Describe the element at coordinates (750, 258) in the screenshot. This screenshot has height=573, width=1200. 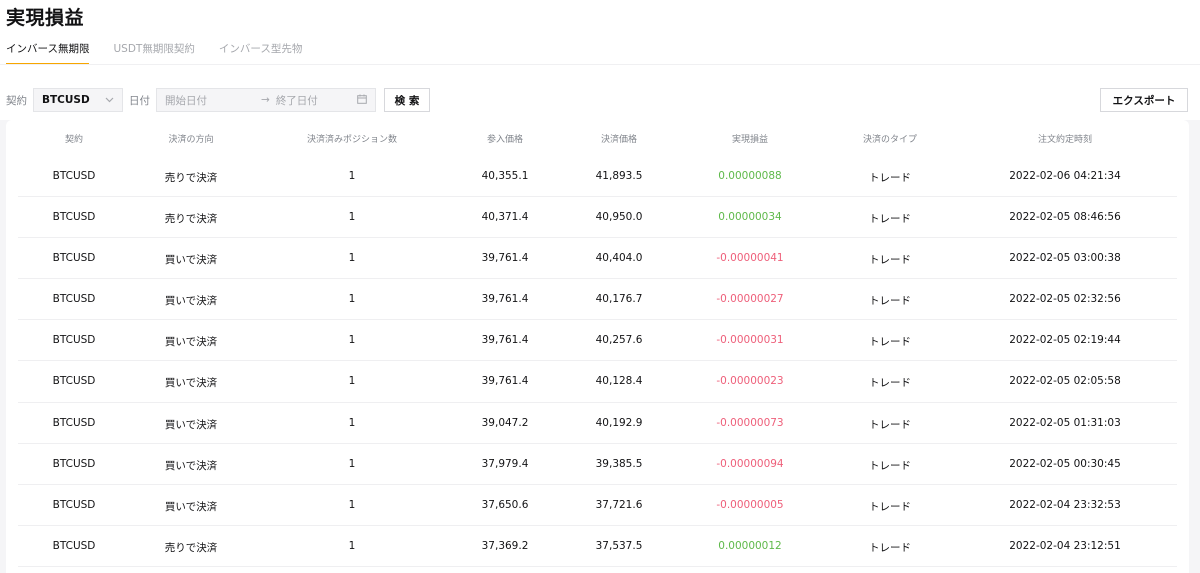
I see `cell-realized-pnl: -0.00000041` at that location.